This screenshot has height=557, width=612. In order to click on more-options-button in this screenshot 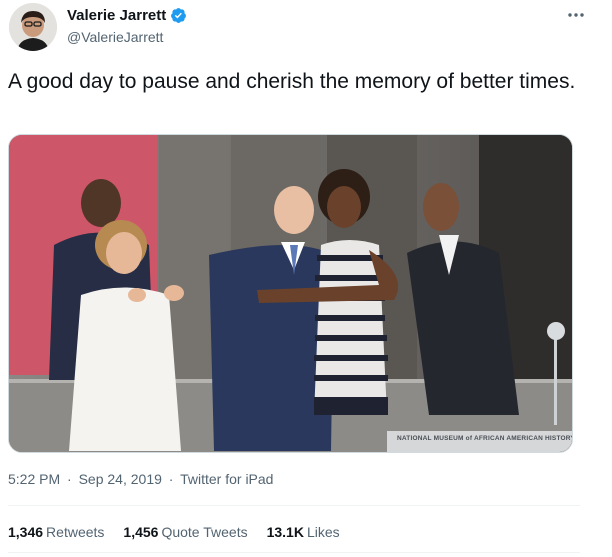, I will do `click(576, 15)`.